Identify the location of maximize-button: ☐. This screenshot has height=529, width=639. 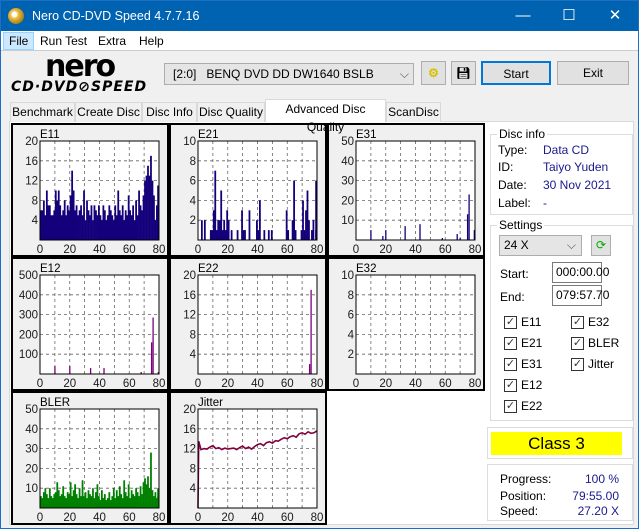
(569, 16).